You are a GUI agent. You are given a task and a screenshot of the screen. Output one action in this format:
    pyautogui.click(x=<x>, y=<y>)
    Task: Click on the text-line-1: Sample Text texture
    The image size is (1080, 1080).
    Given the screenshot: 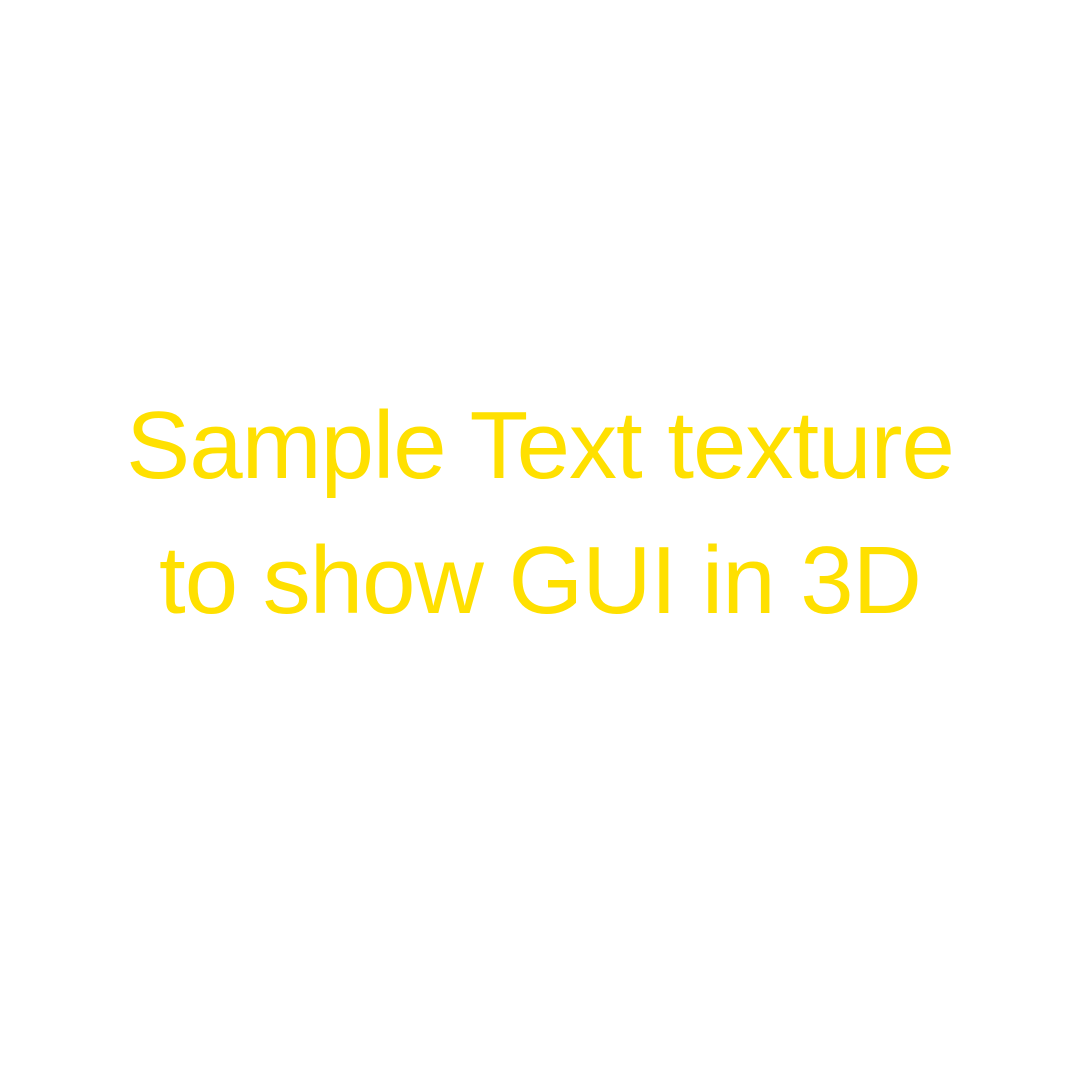 What is the action you would take?
    pyautogui.click(x=540, y=445)
    